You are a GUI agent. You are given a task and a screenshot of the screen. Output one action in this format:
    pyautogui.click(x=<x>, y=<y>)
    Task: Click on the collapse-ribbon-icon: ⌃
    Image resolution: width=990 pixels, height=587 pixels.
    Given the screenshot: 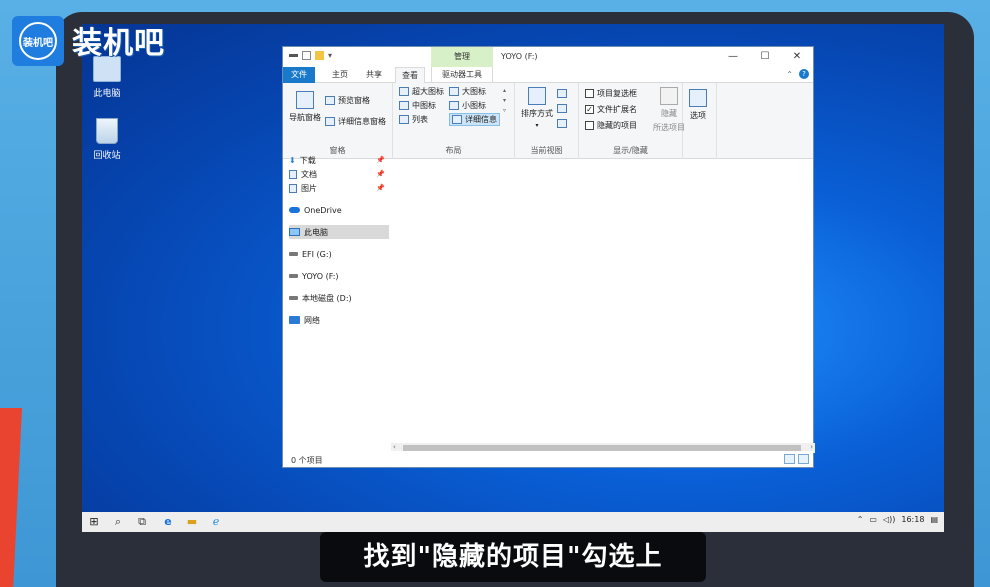 What is the action you would take?
    pyautogui.click(x=789, y=74)
    